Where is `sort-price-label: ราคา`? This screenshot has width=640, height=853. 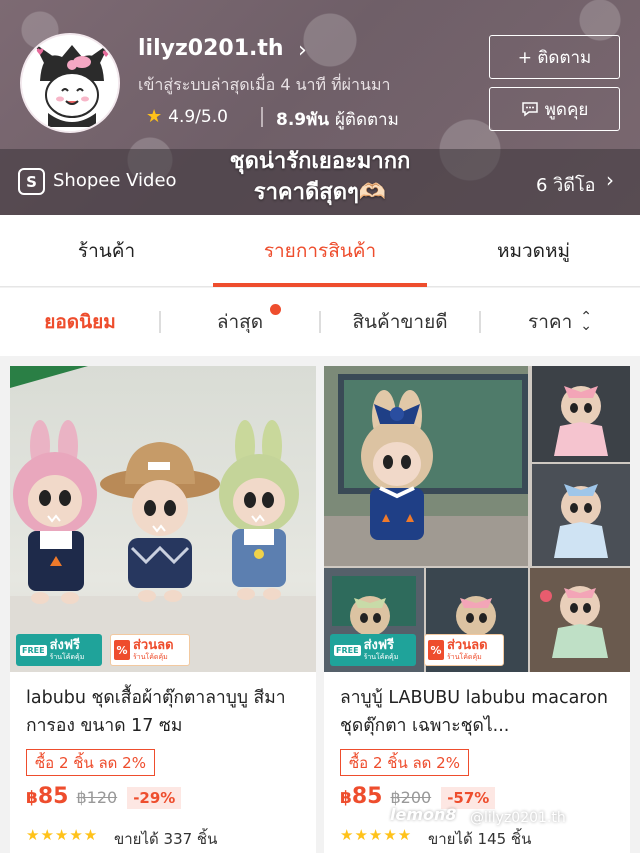
sort-price-label: ราคา is located at coordinates (550, 322).